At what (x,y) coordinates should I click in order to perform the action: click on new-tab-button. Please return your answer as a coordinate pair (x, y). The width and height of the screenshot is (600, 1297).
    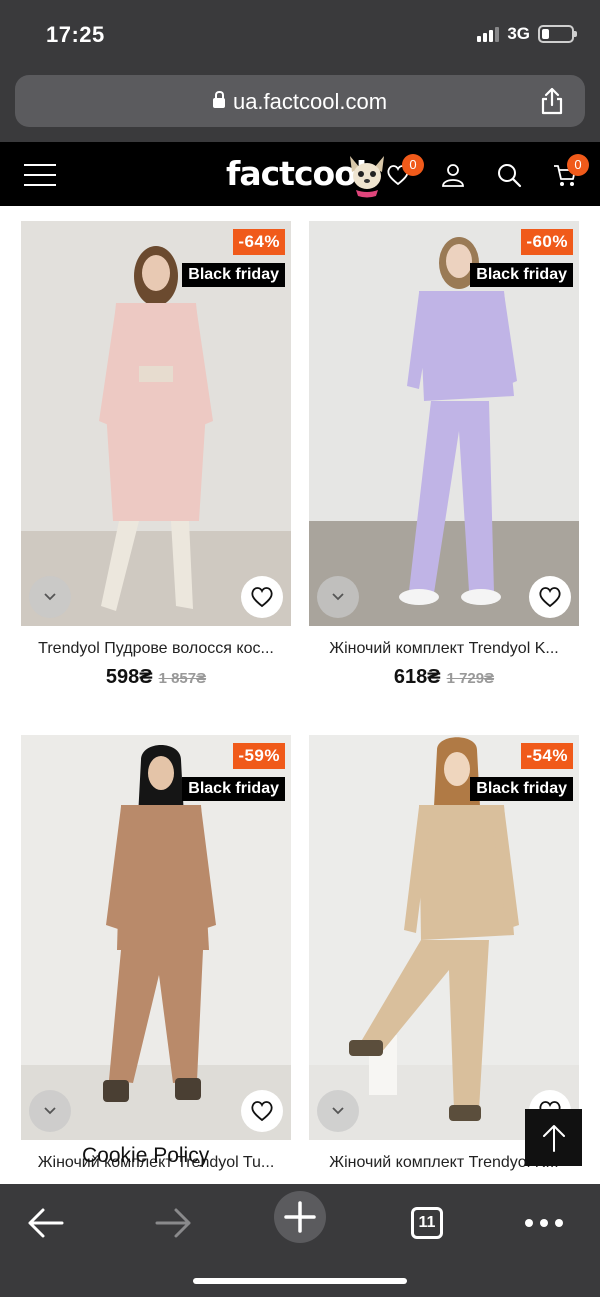
    Looking at the image, I should click on (300, 1217).